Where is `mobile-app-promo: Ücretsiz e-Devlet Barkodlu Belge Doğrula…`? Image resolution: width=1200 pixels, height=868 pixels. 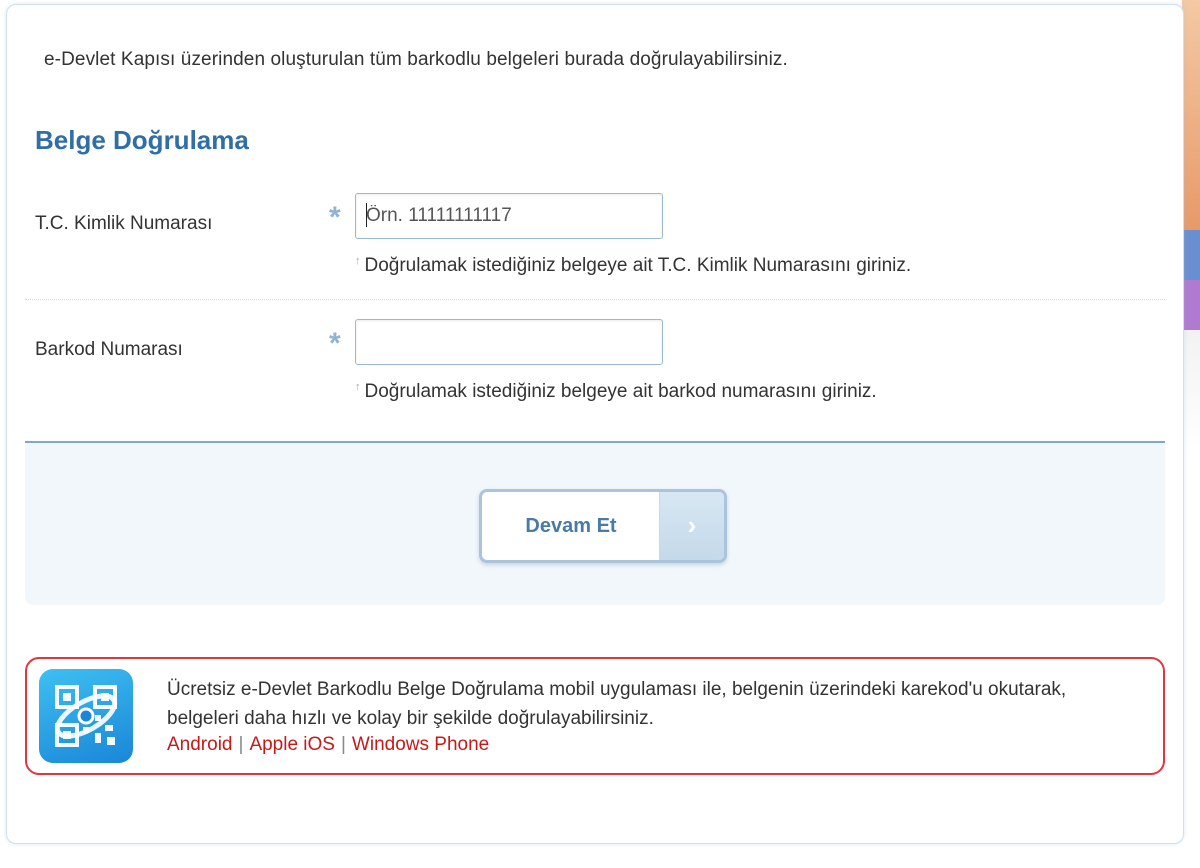 mobile-app-promo: Ücretsiz e-Devlet Barkodlu Belge Doğrula… is located at coordinates (595, 716).